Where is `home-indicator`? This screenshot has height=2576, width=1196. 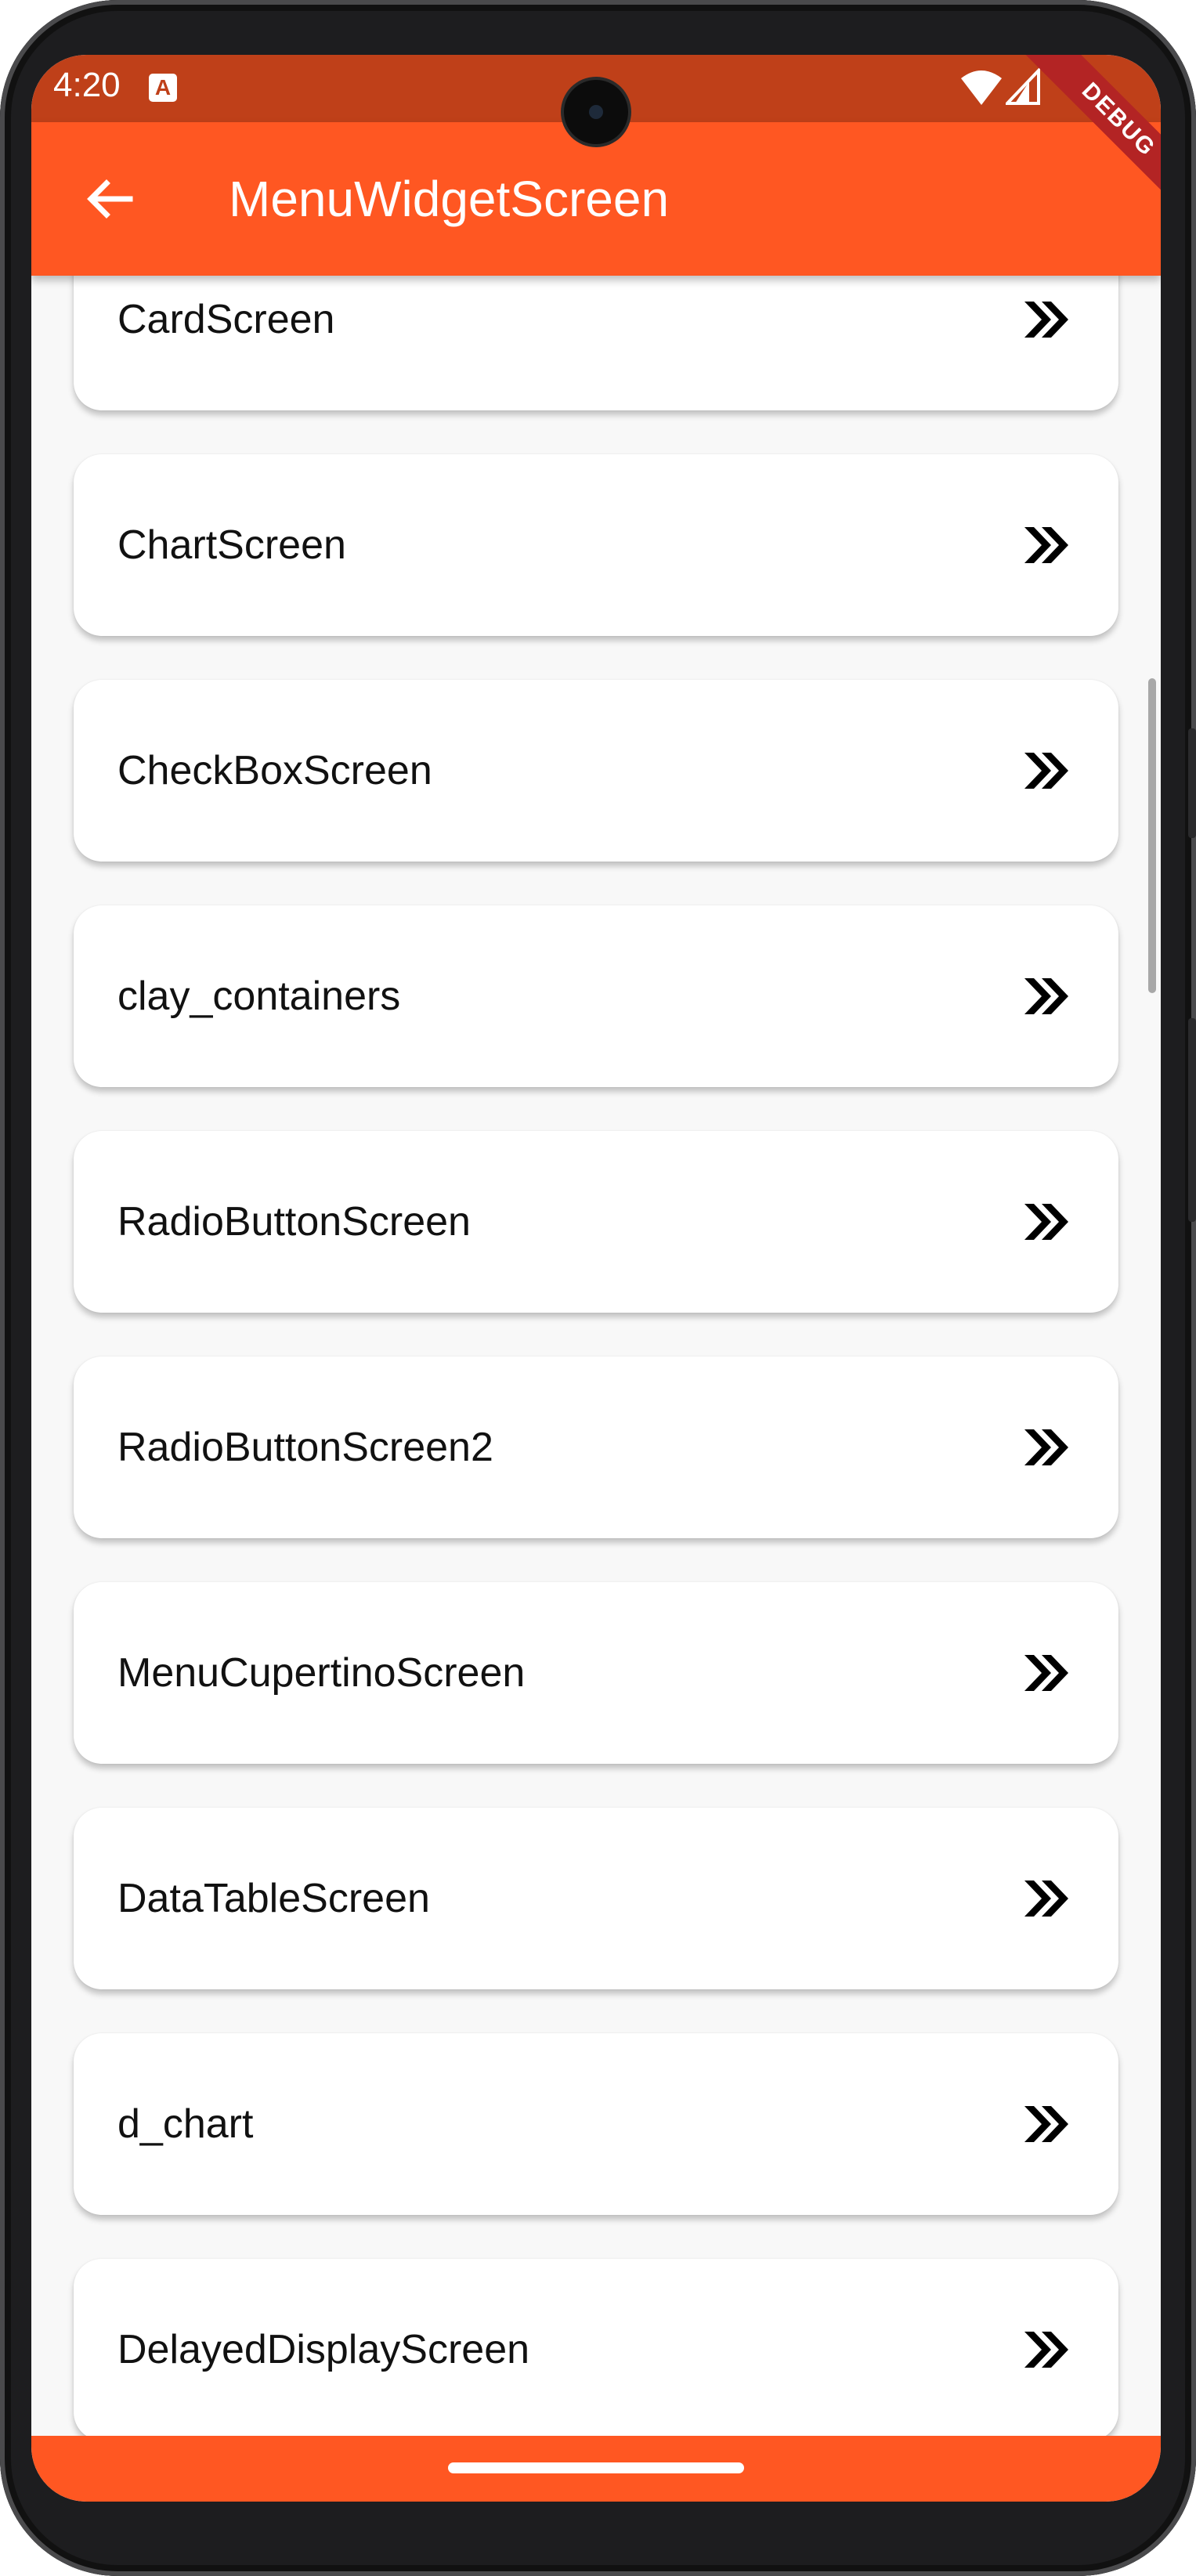 home-indicator is located at coordinates (596, 2467).